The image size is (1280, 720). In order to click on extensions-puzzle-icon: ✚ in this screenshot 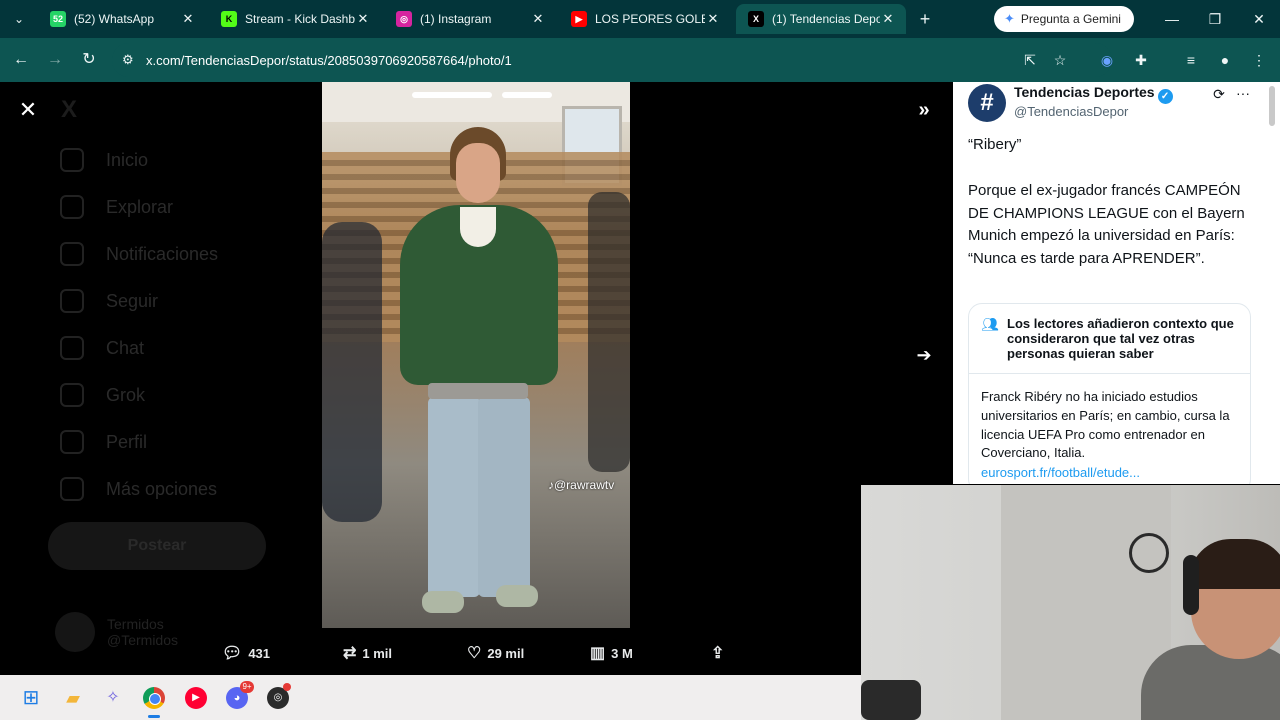, I will do `click(1141, 60)`.